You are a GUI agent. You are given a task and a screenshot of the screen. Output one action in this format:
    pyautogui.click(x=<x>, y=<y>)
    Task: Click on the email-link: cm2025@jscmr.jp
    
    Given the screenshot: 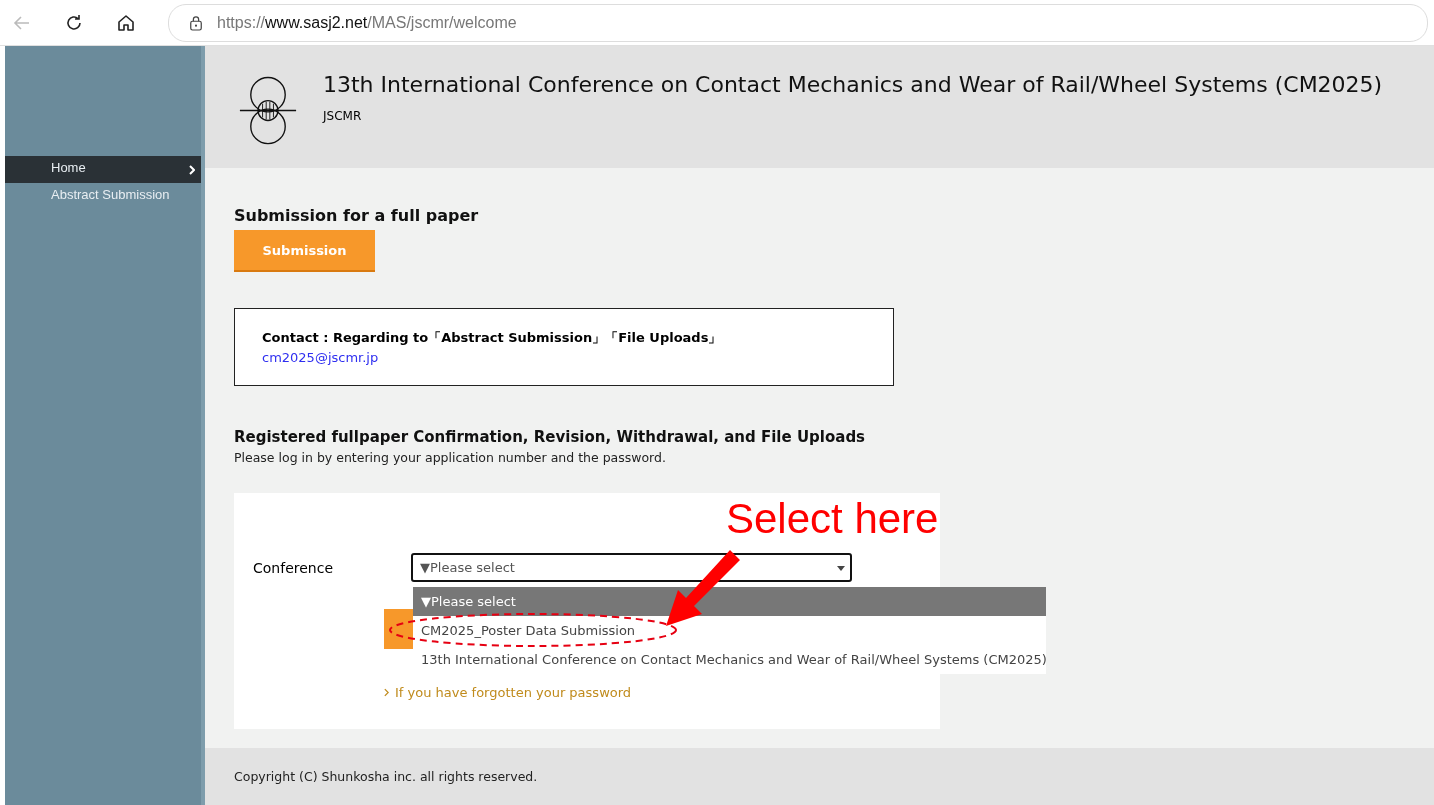 What is the action you would take?
    pyautogui.click(x=577, y=357)
    